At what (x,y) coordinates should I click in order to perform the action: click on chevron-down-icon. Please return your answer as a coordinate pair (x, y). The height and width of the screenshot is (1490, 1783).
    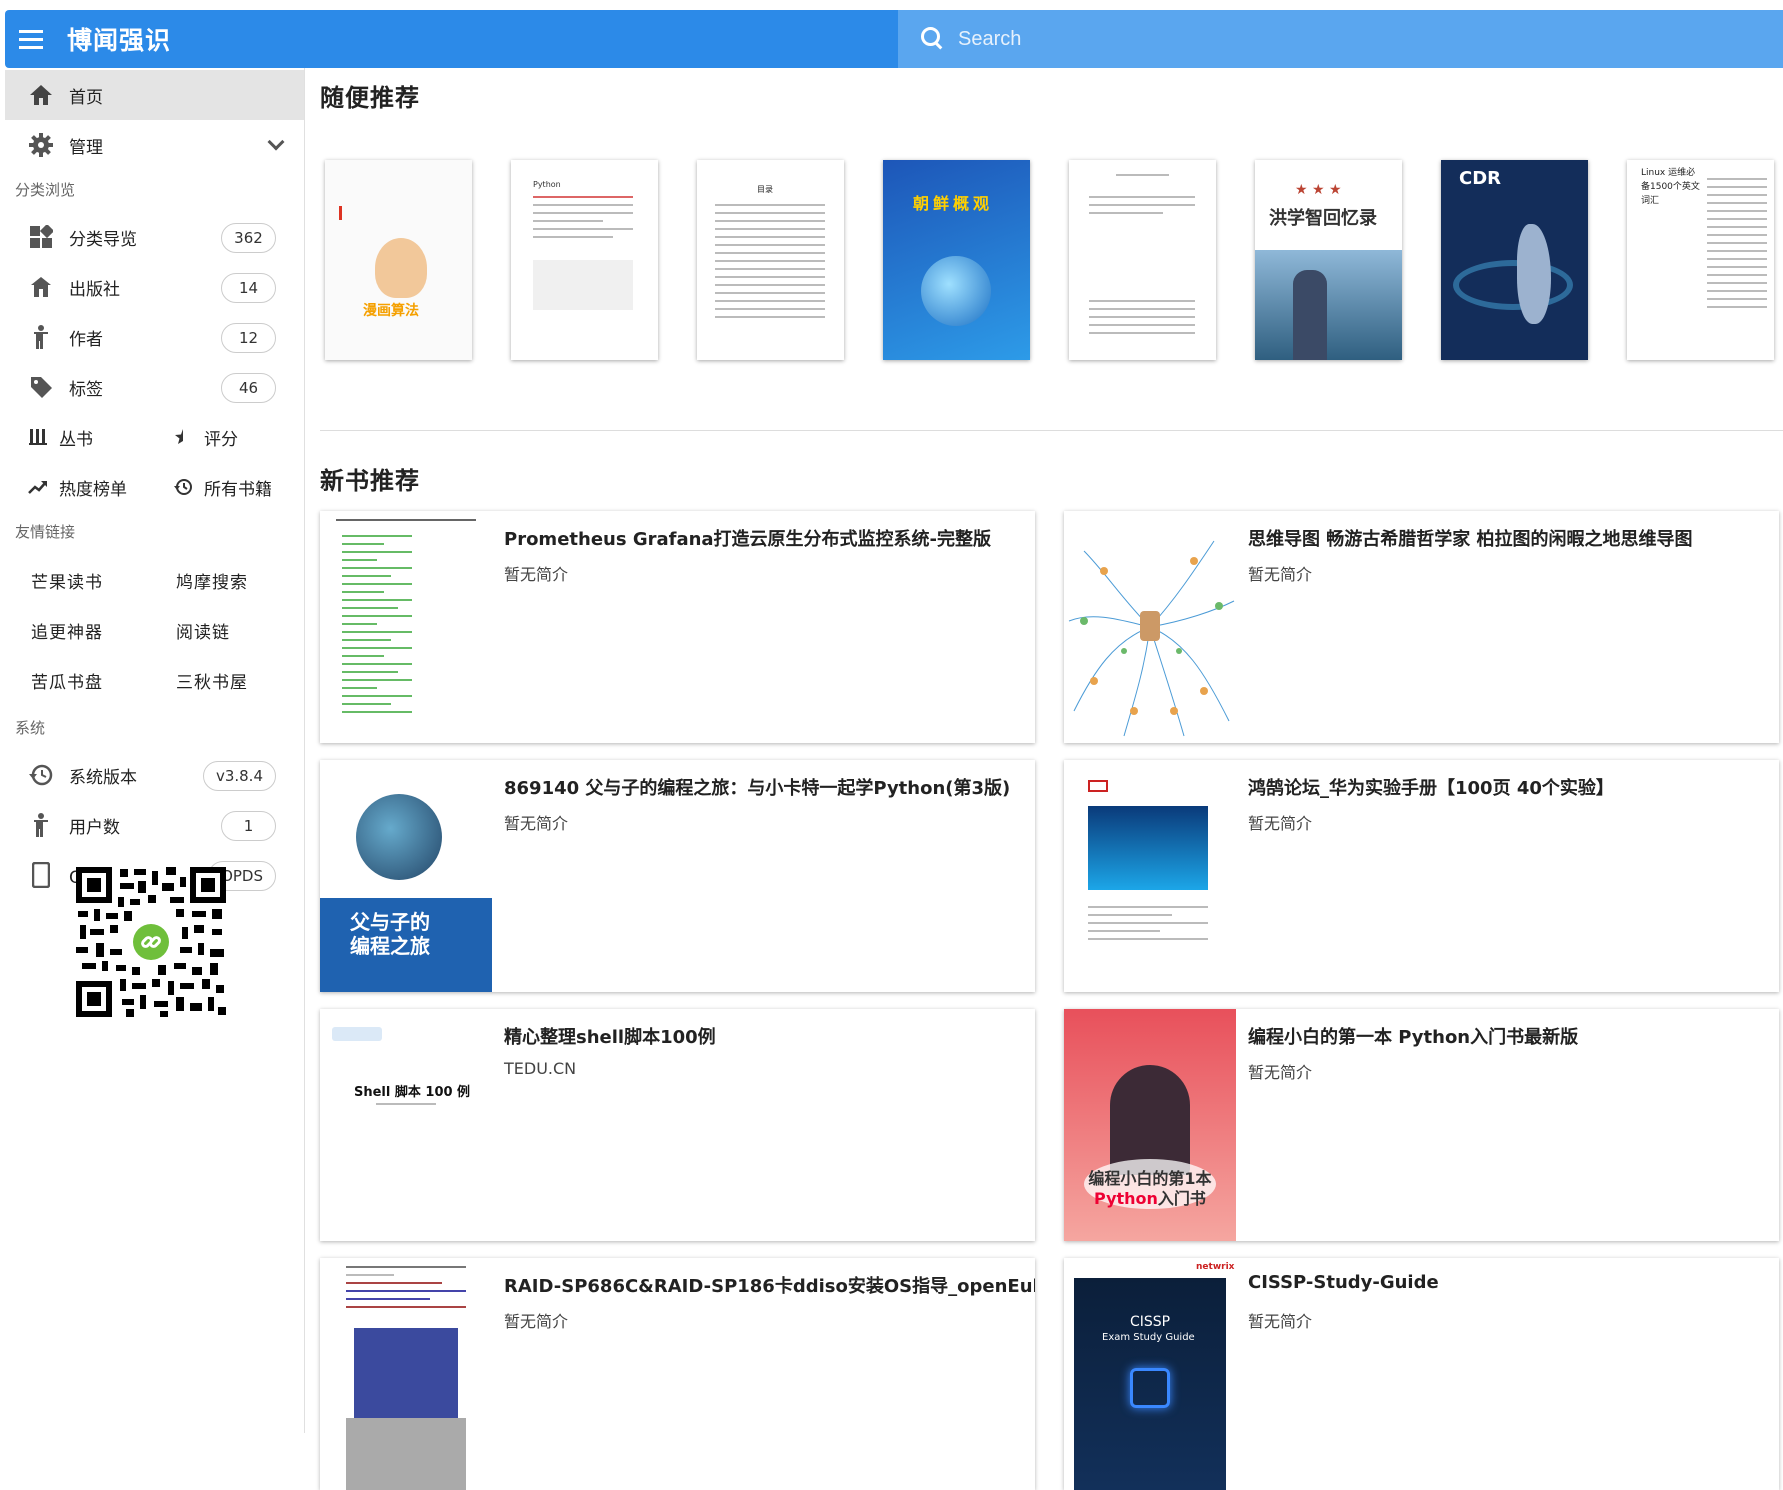
    Looking at the image, I should click on (276, 142).